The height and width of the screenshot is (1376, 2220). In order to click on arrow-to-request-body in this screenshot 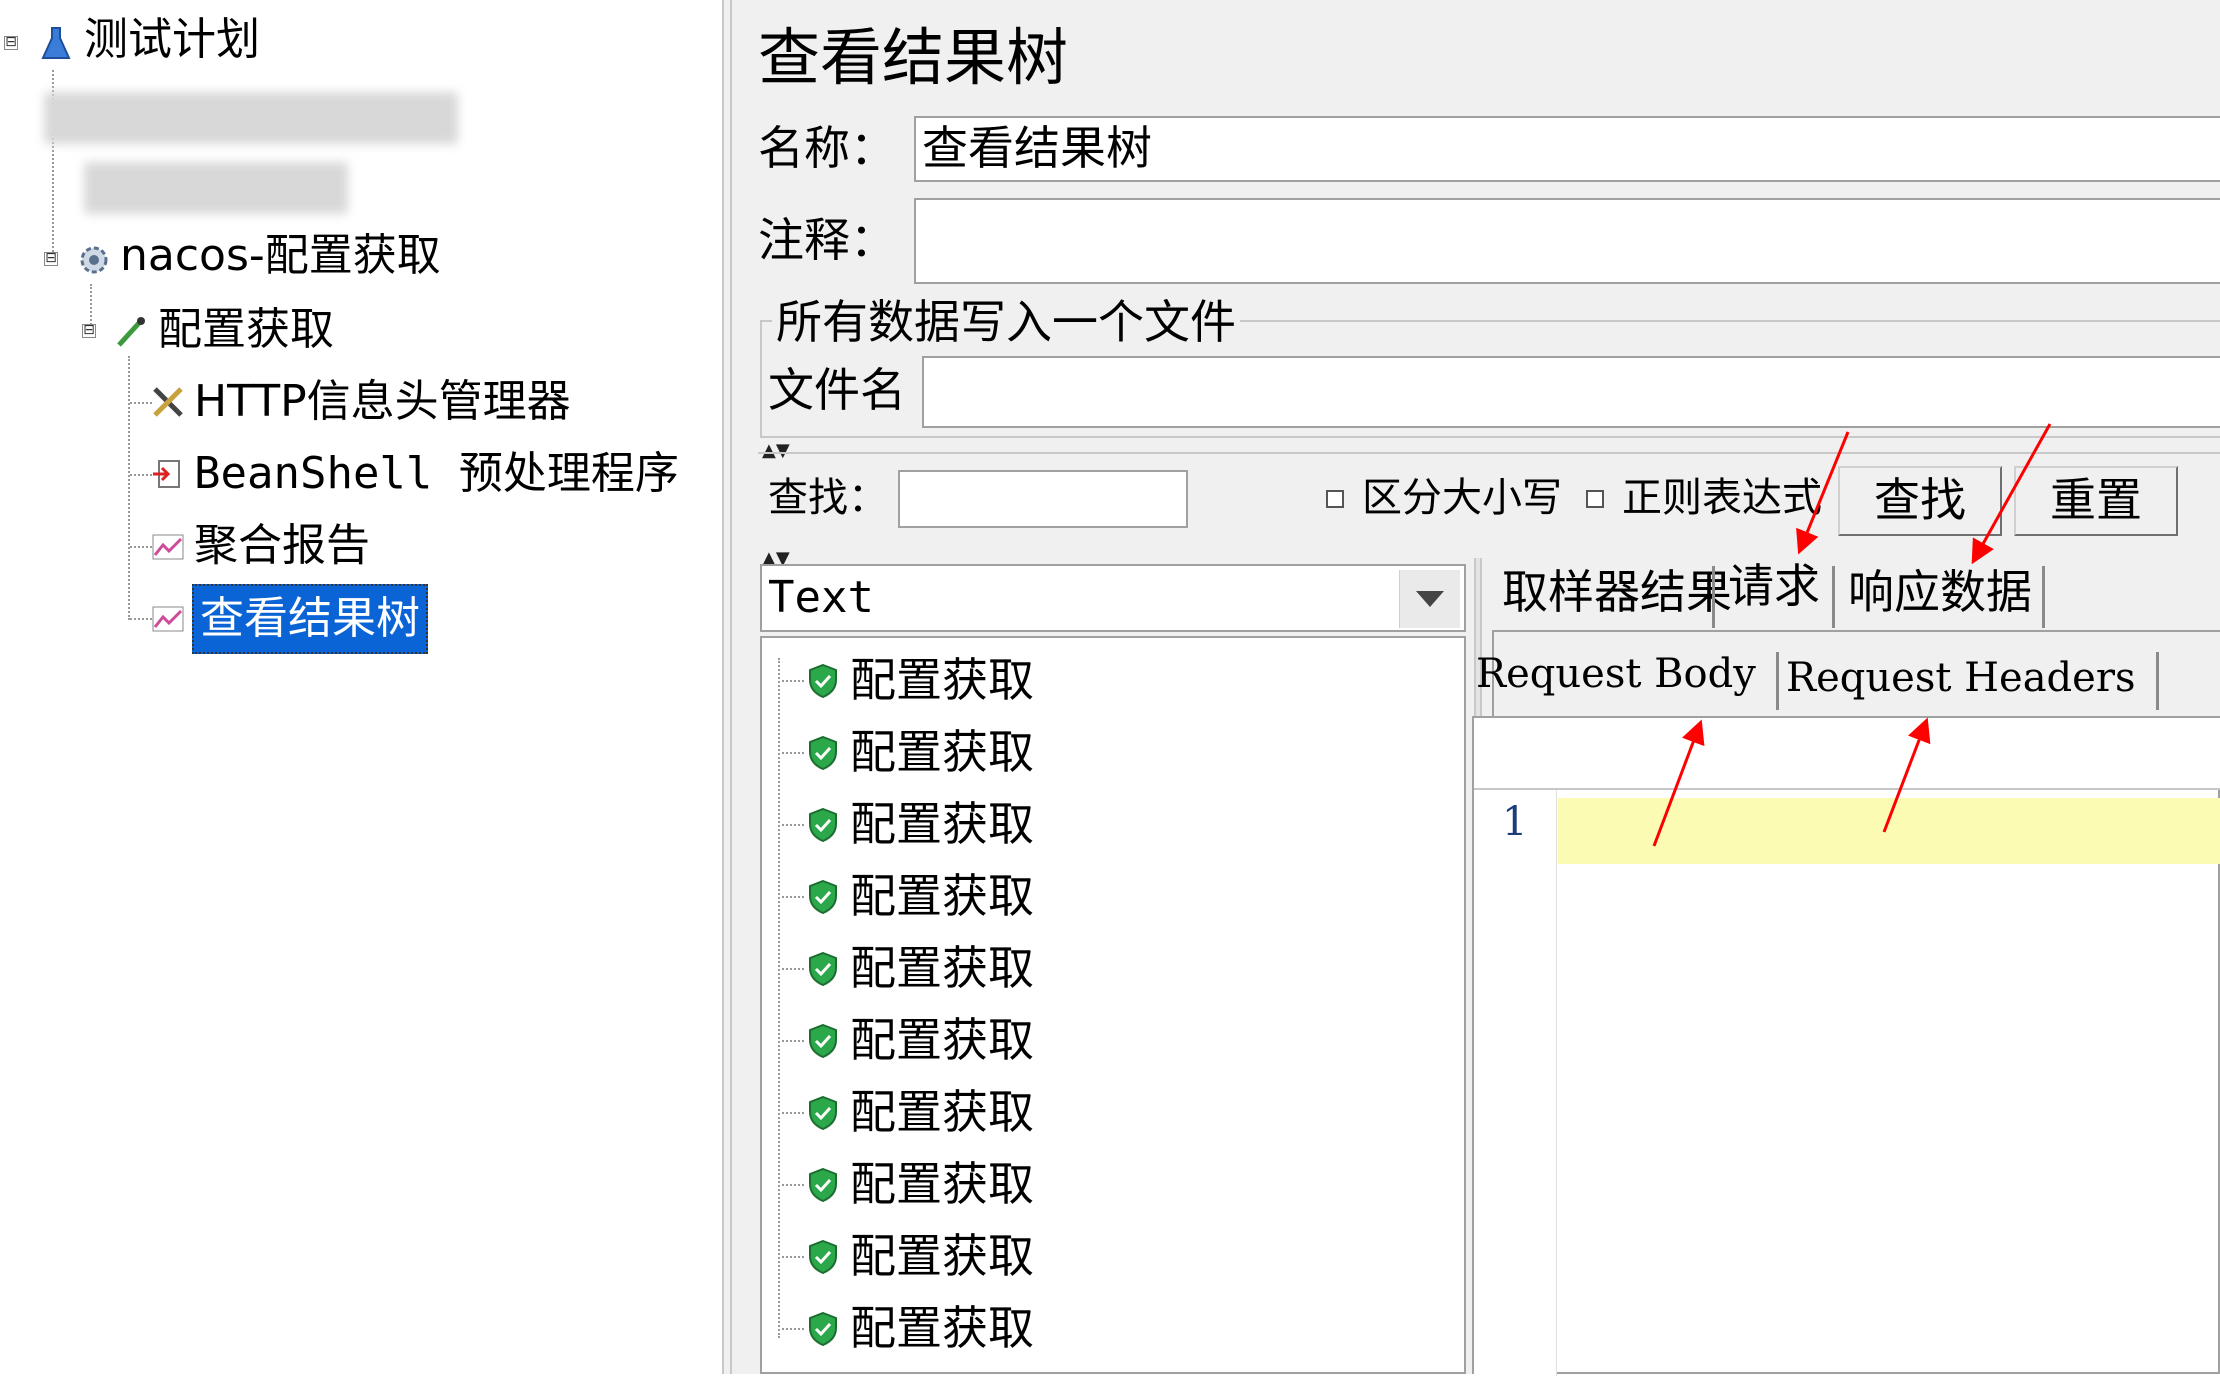, I will do `click(1678, 783)`.